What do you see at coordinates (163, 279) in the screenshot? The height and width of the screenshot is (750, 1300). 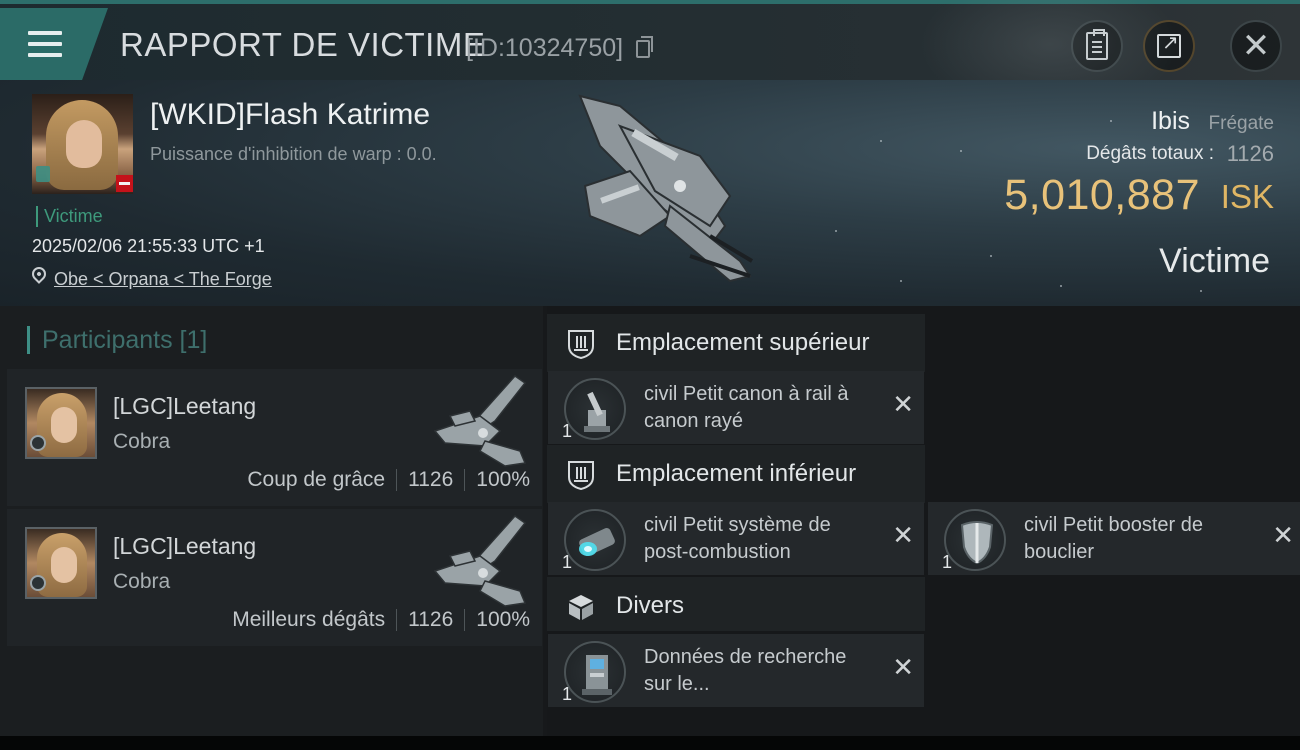 I see `location-link: Obe < Orpana < The Forge` at bounding box center [163, 279].